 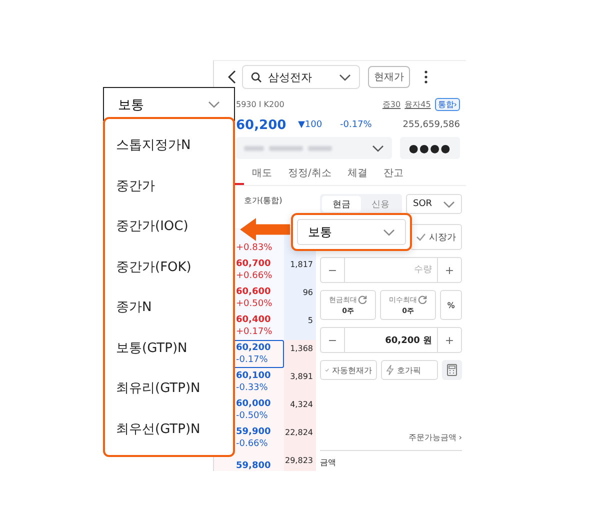 What do you see at coordinates (262, 125) in the screenshot?
I see `current-price: 60,200` at bounding box center [262, 125].